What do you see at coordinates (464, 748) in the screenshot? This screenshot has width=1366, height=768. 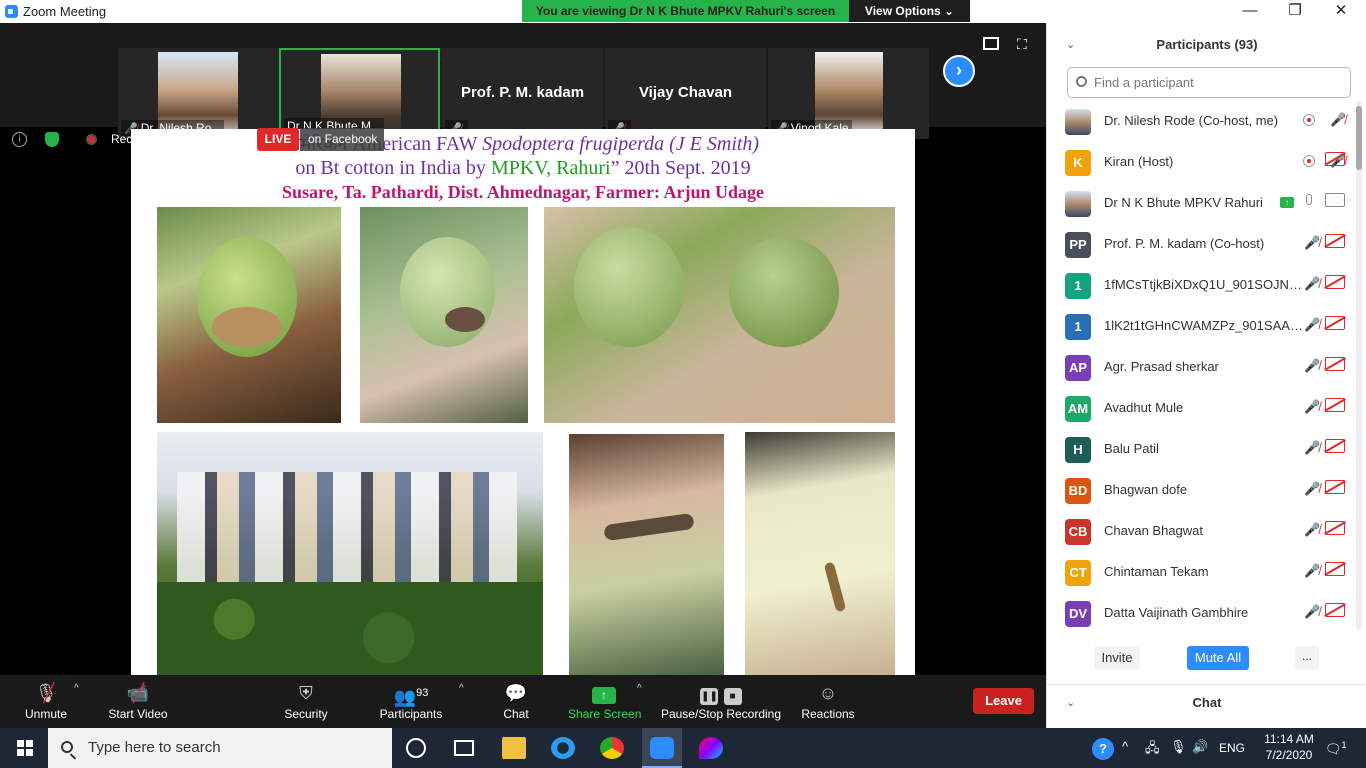 I see `task-view-icon` at bounding box center [464, 748].